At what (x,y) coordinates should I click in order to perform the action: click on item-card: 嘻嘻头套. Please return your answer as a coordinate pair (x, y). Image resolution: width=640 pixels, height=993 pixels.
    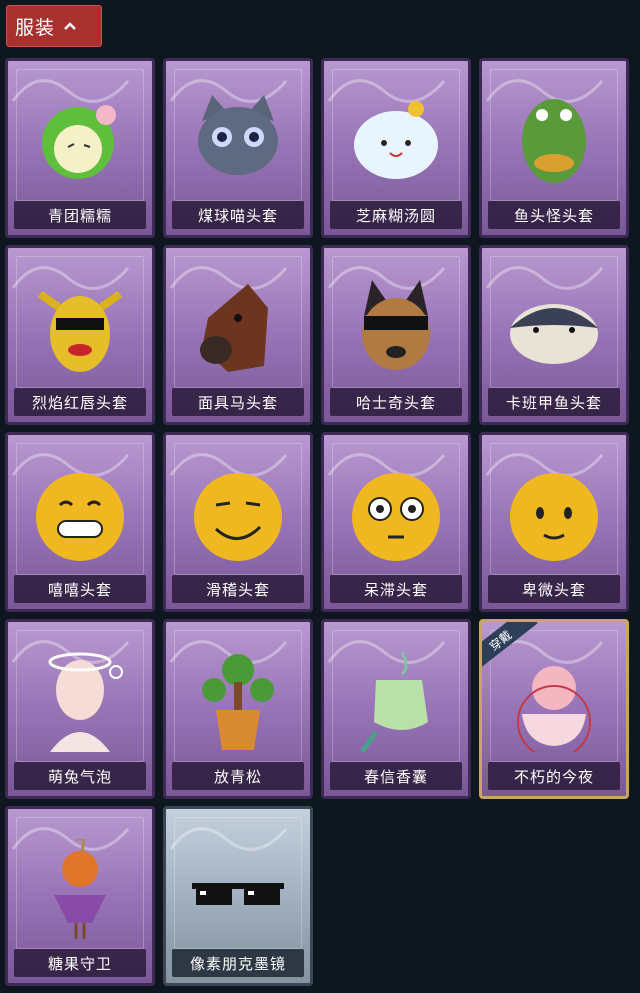
    Looking at the image, I should click on (80, 522).